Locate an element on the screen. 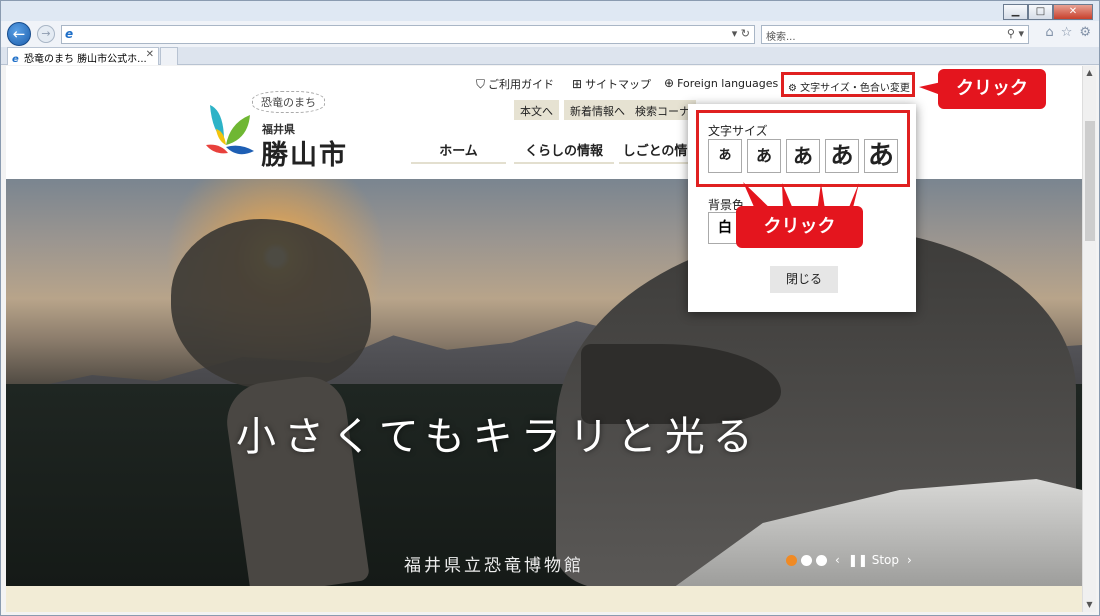  font-size-option-3: あ is located at coordinates (803, 156).